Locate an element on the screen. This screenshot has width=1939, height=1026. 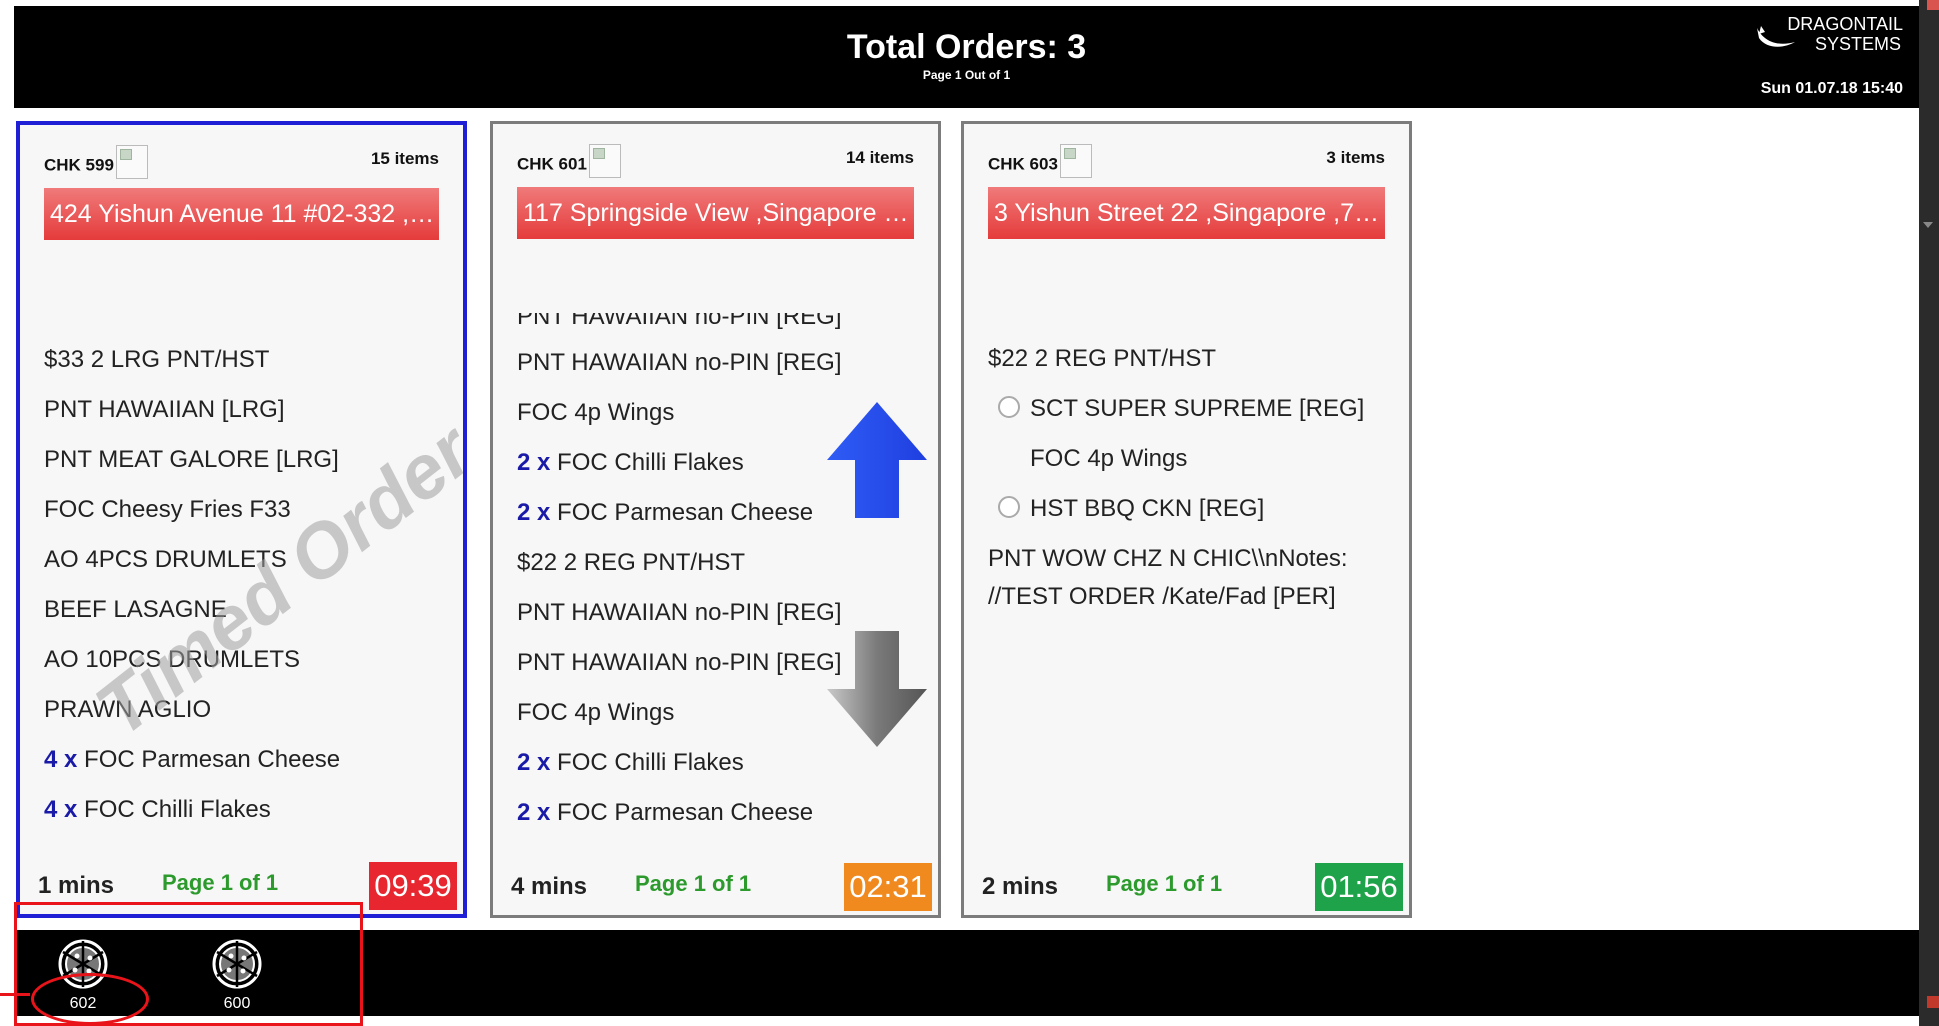
caret-down-icon is located at coordinates (1928, 225).